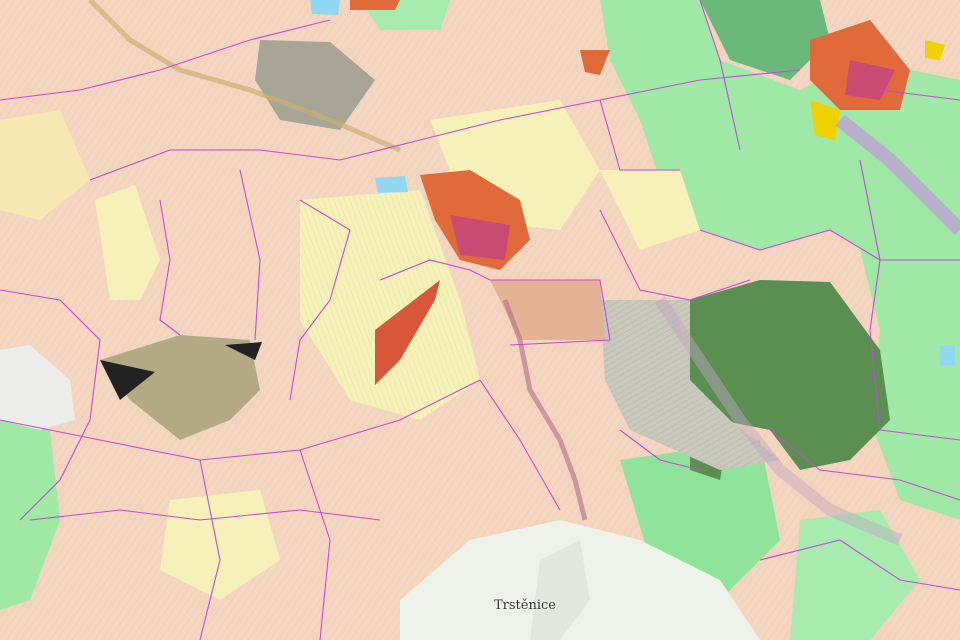 Image resolution: width=960 pixels, height=640 pixels. I want to click on place-label-trstenice: Trstěnice, so click(525, 605).